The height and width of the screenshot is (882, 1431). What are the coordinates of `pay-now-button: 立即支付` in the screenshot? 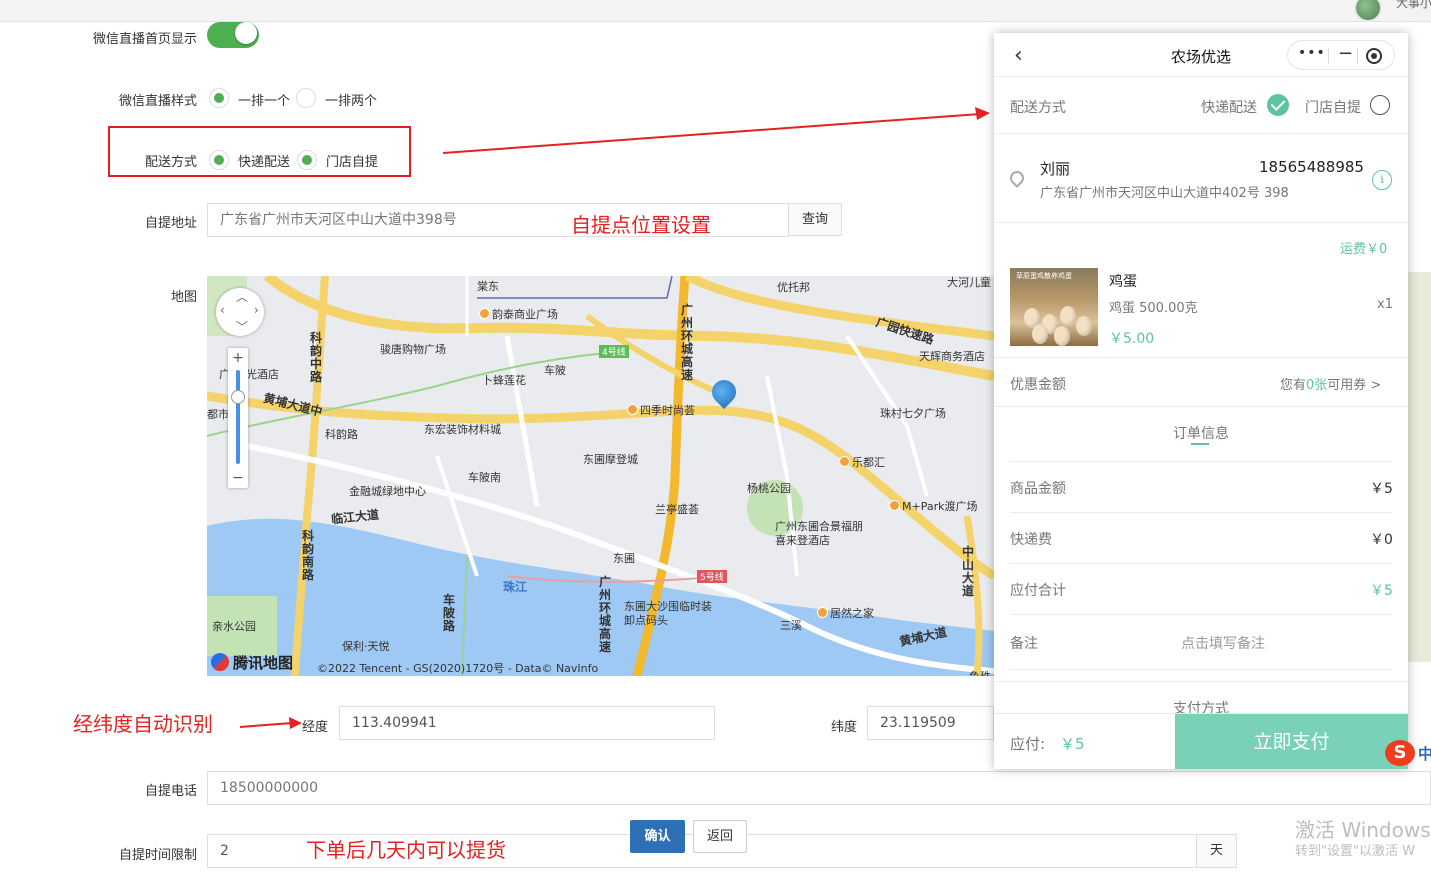 It's located at (1291, 741).